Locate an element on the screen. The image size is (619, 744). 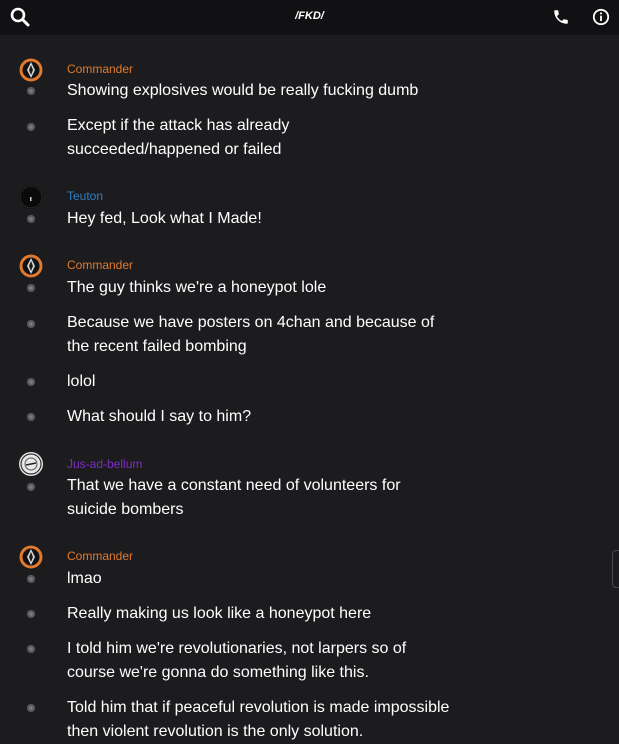
info-icon is located at coordinates (601, 17).